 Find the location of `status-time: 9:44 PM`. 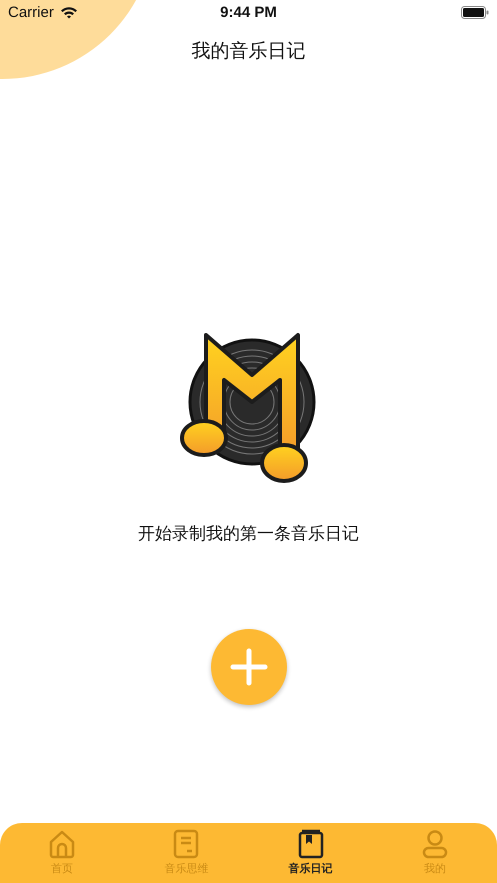

status-time: 9:44 PM is located at coordinates (248, 12).